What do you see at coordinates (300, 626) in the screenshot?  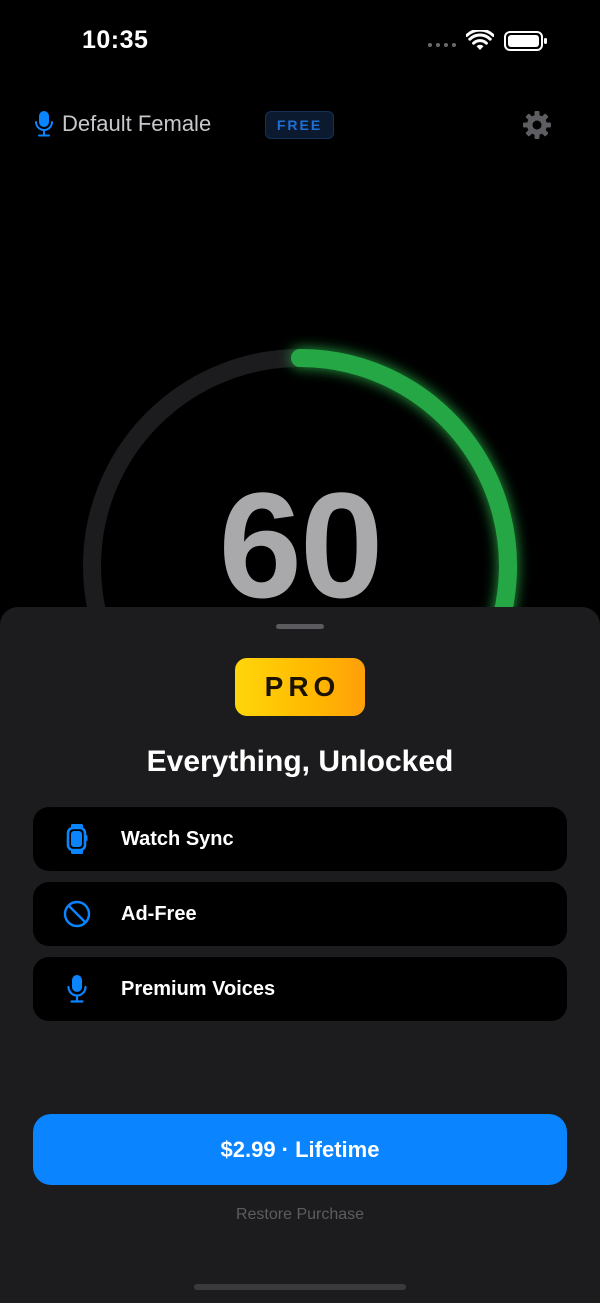 I see `sheet-grabber` at bounding box center [300, 626].